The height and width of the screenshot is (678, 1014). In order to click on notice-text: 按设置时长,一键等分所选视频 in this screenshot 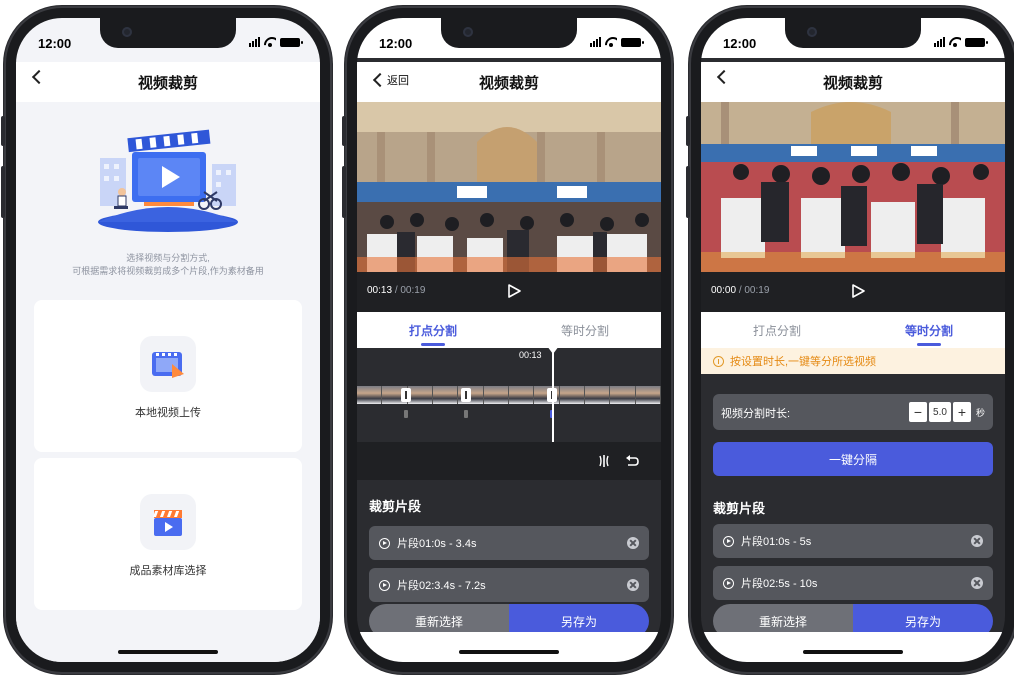, I will do `click(803, 362)`.